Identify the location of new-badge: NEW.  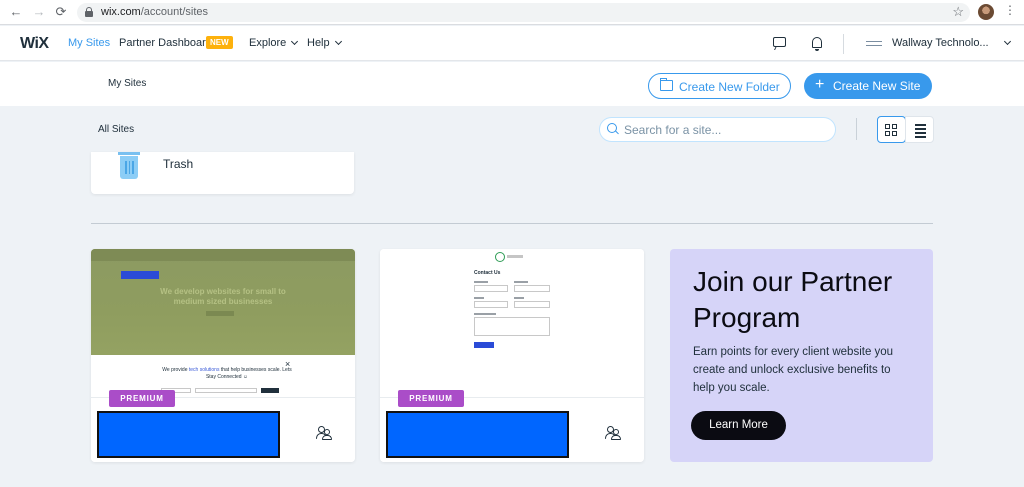
(219, 42).